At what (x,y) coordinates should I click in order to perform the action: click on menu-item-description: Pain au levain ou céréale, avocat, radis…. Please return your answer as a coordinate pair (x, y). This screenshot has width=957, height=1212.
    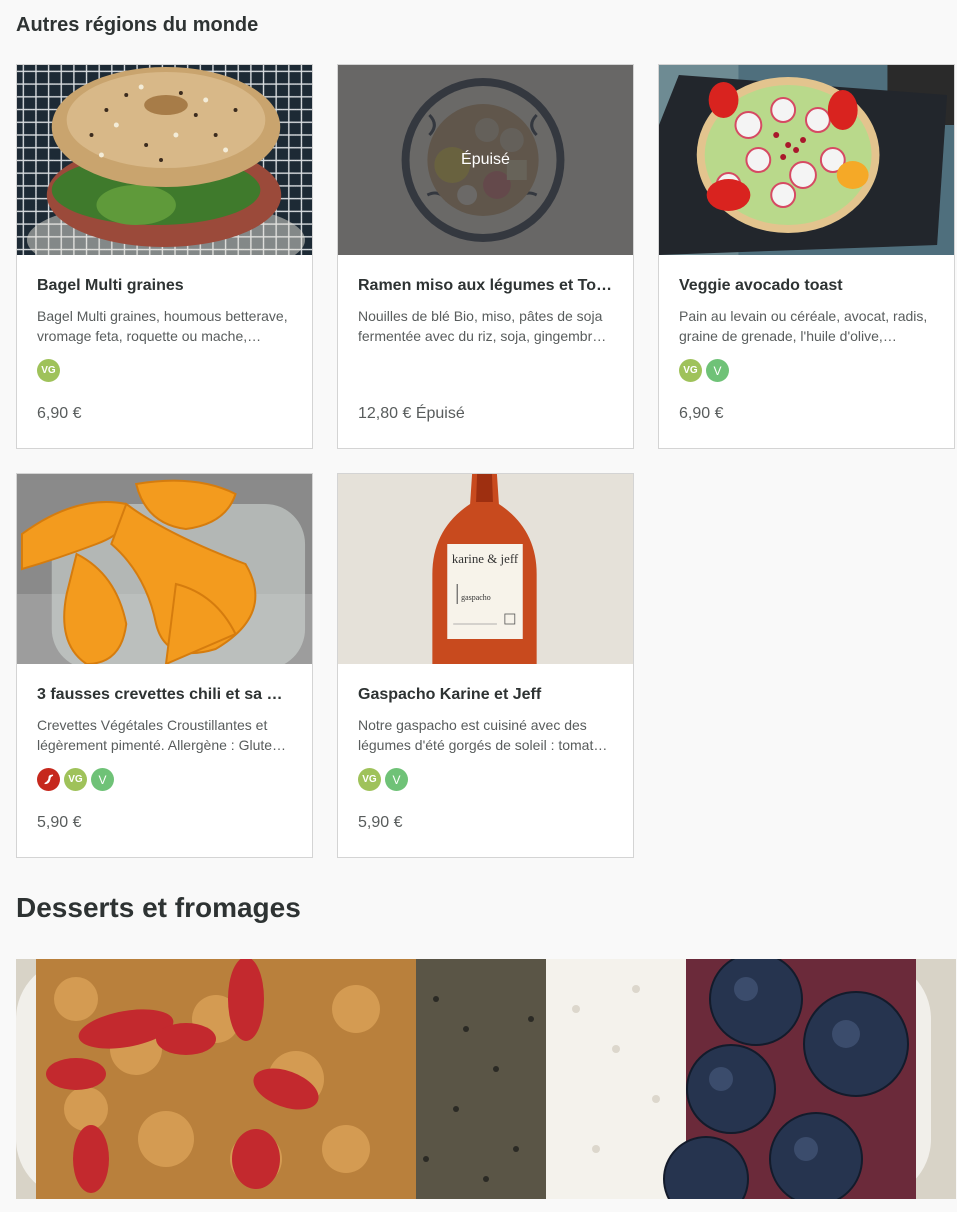
    Looking at the image, I should click on (803, 326).